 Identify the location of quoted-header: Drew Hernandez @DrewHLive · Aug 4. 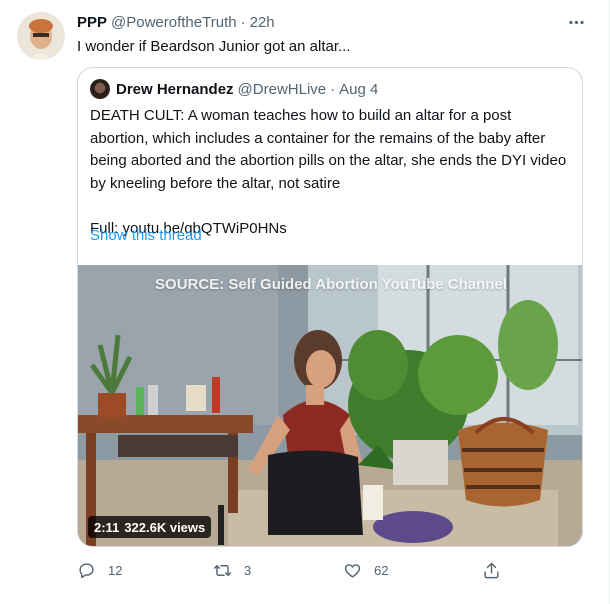
(234, 89).